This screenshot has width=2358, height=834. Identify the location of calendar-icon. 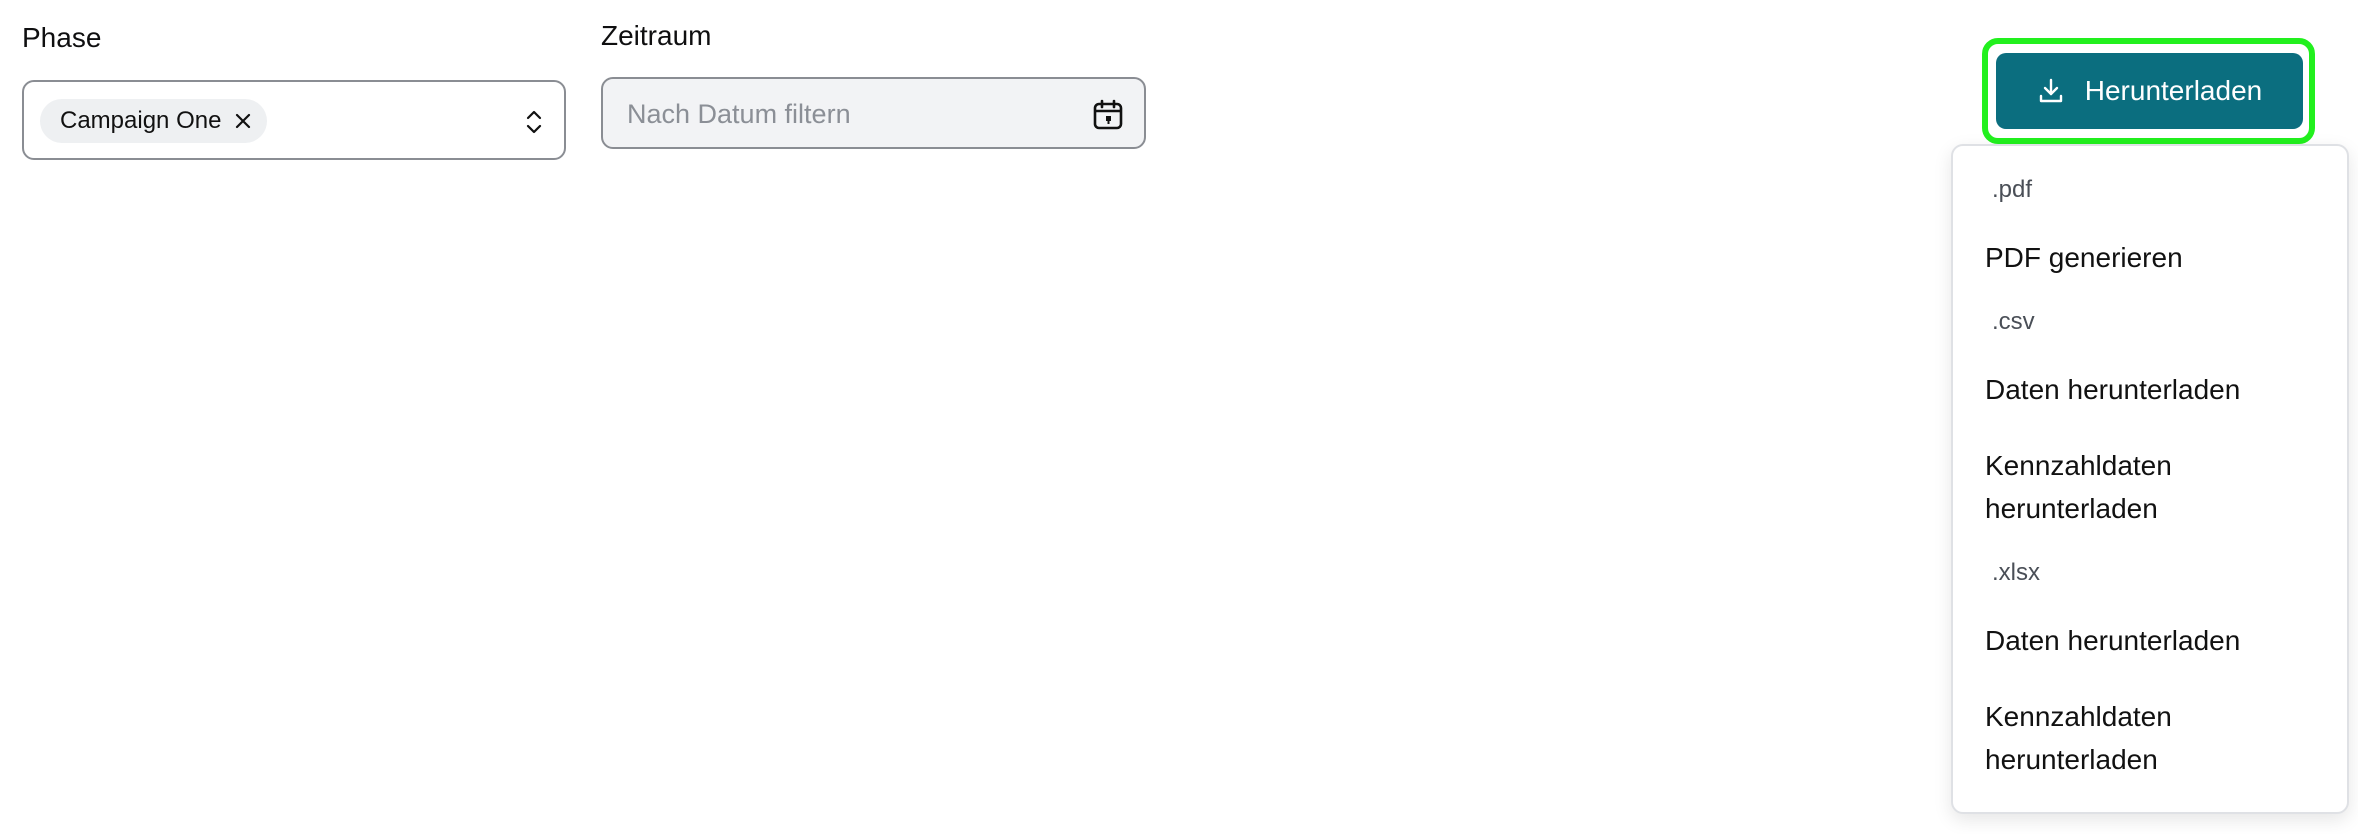
(1108, 115).